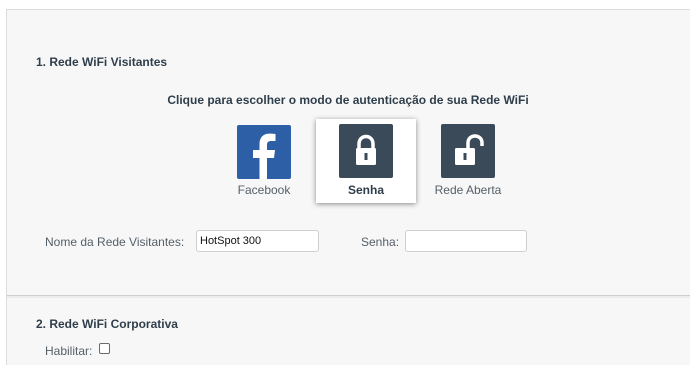  What do you see at coordinates (104, 348) in the screenshot?
I see `enable-checkbox` at bounding box center [104, 348].